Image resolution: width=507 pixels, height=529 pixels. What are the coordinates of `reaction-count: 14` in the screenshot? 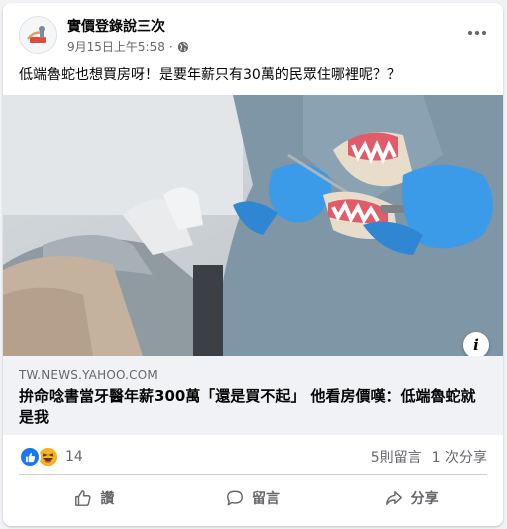 It's located at (74, 457).